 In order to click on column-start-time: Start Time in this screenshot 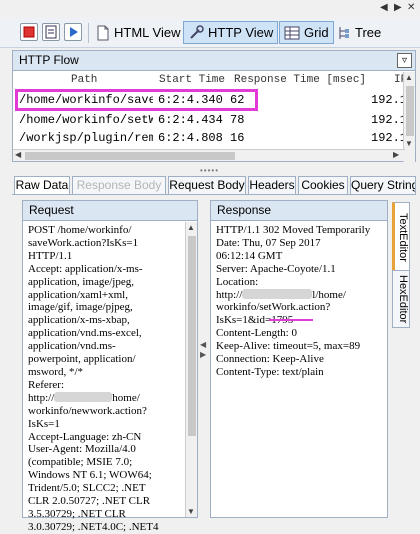, I will do `click(192, 80)`.